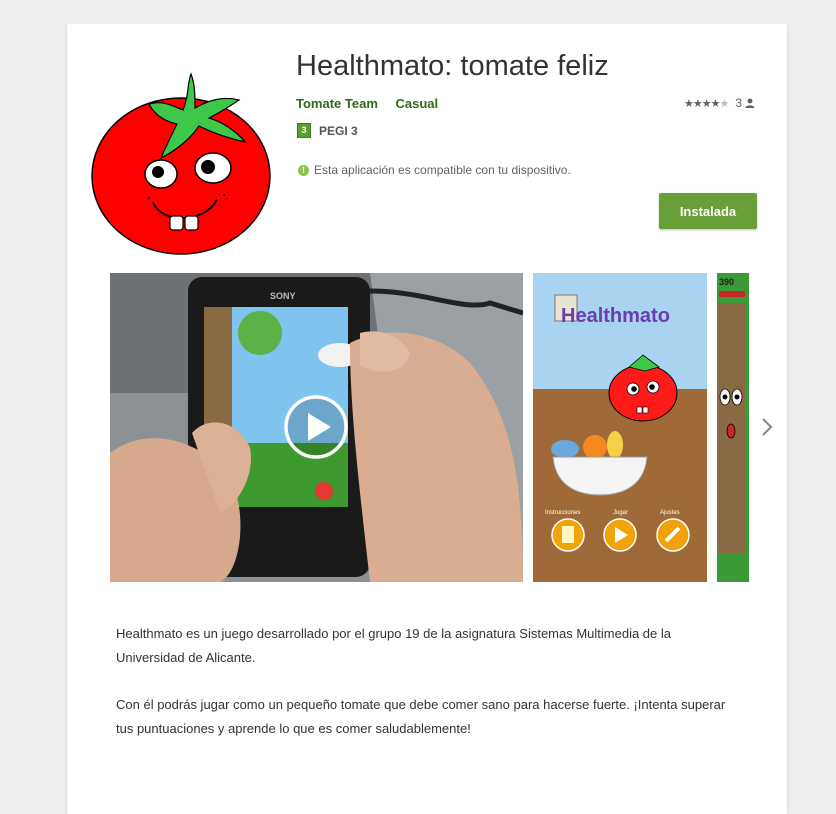  I want to click on svg-text: SONY, so click(283, 296).